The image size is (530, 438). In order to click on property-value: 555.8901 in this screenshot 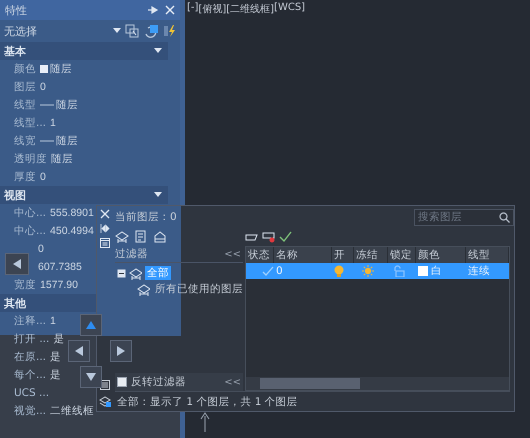, I will do `click(72, 213)`.